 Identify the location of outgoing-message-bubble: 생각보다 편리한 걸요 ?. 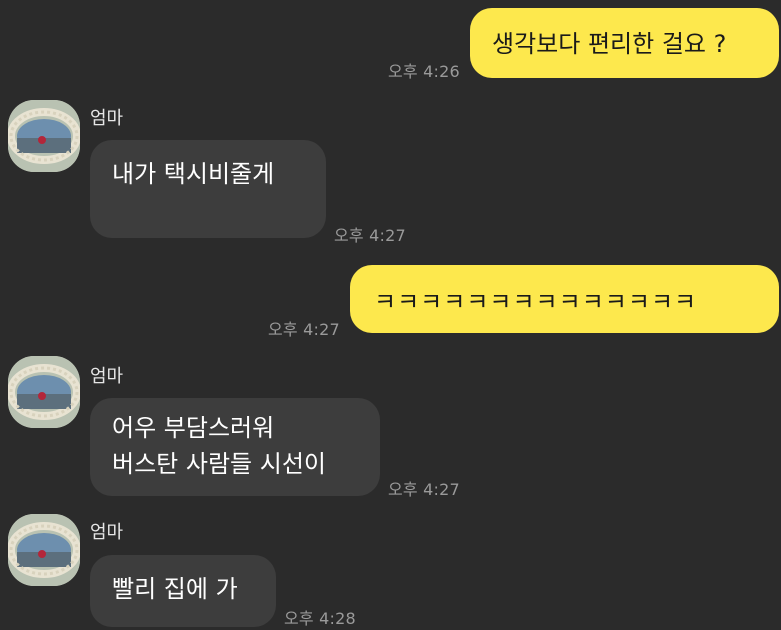
(624, 43).